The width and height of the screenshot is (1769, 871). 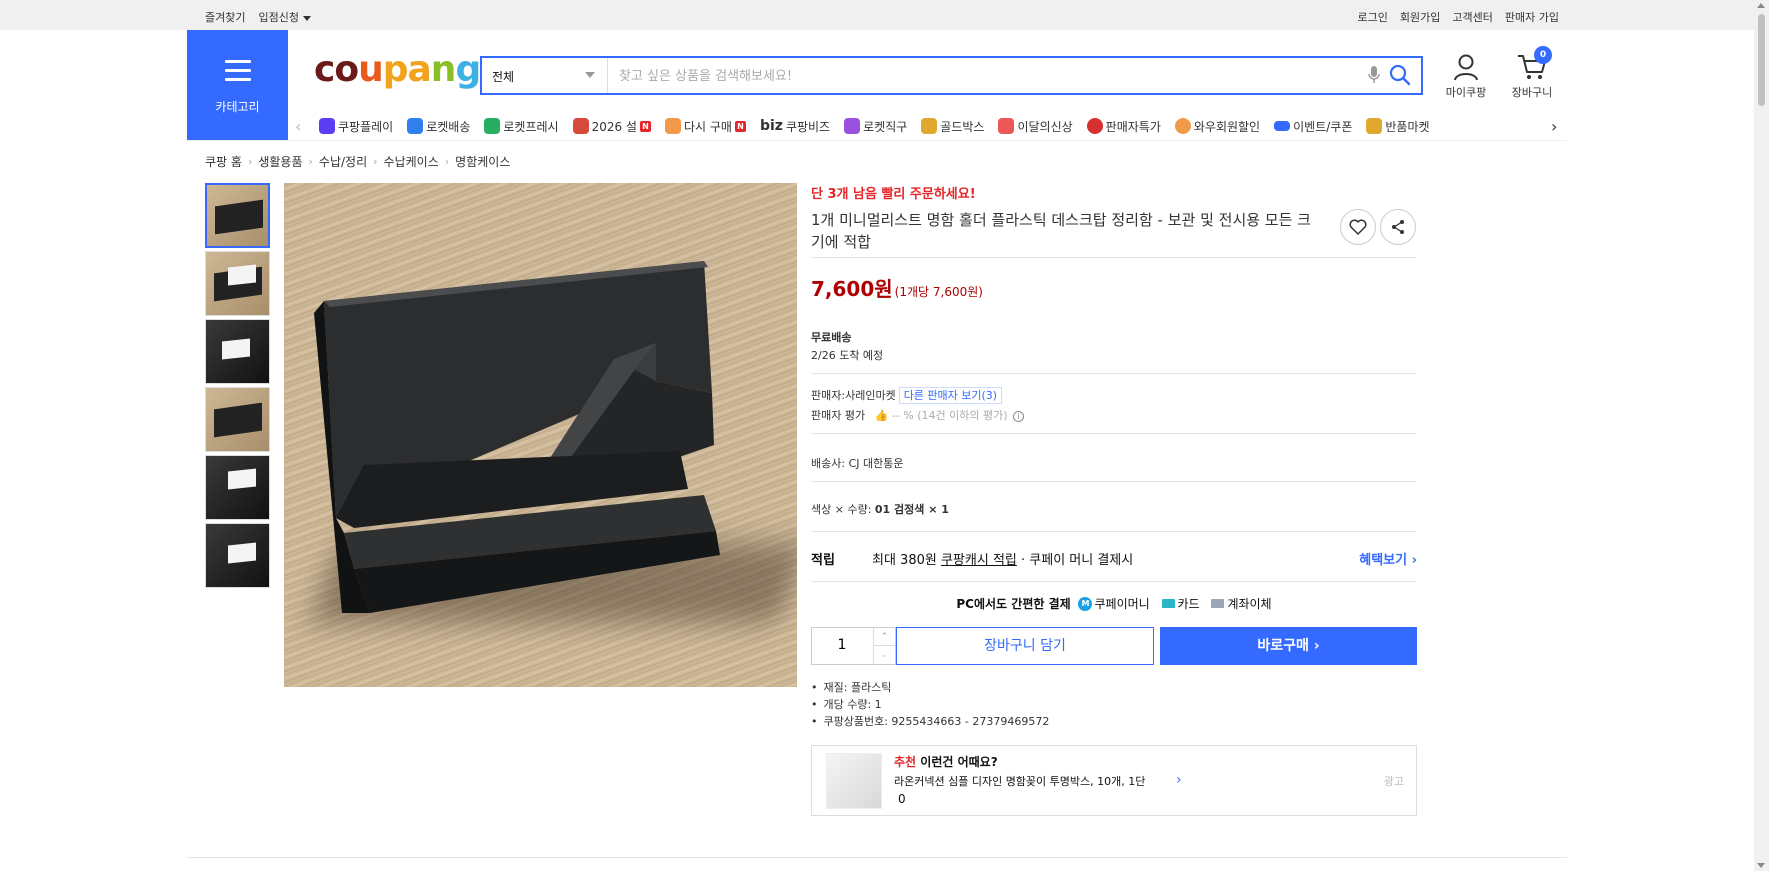 What do you see at coordinates (1761, 5) in the screenshot?
I see `scroll-up-arrow-icon` at bounding box center [1761, 5].